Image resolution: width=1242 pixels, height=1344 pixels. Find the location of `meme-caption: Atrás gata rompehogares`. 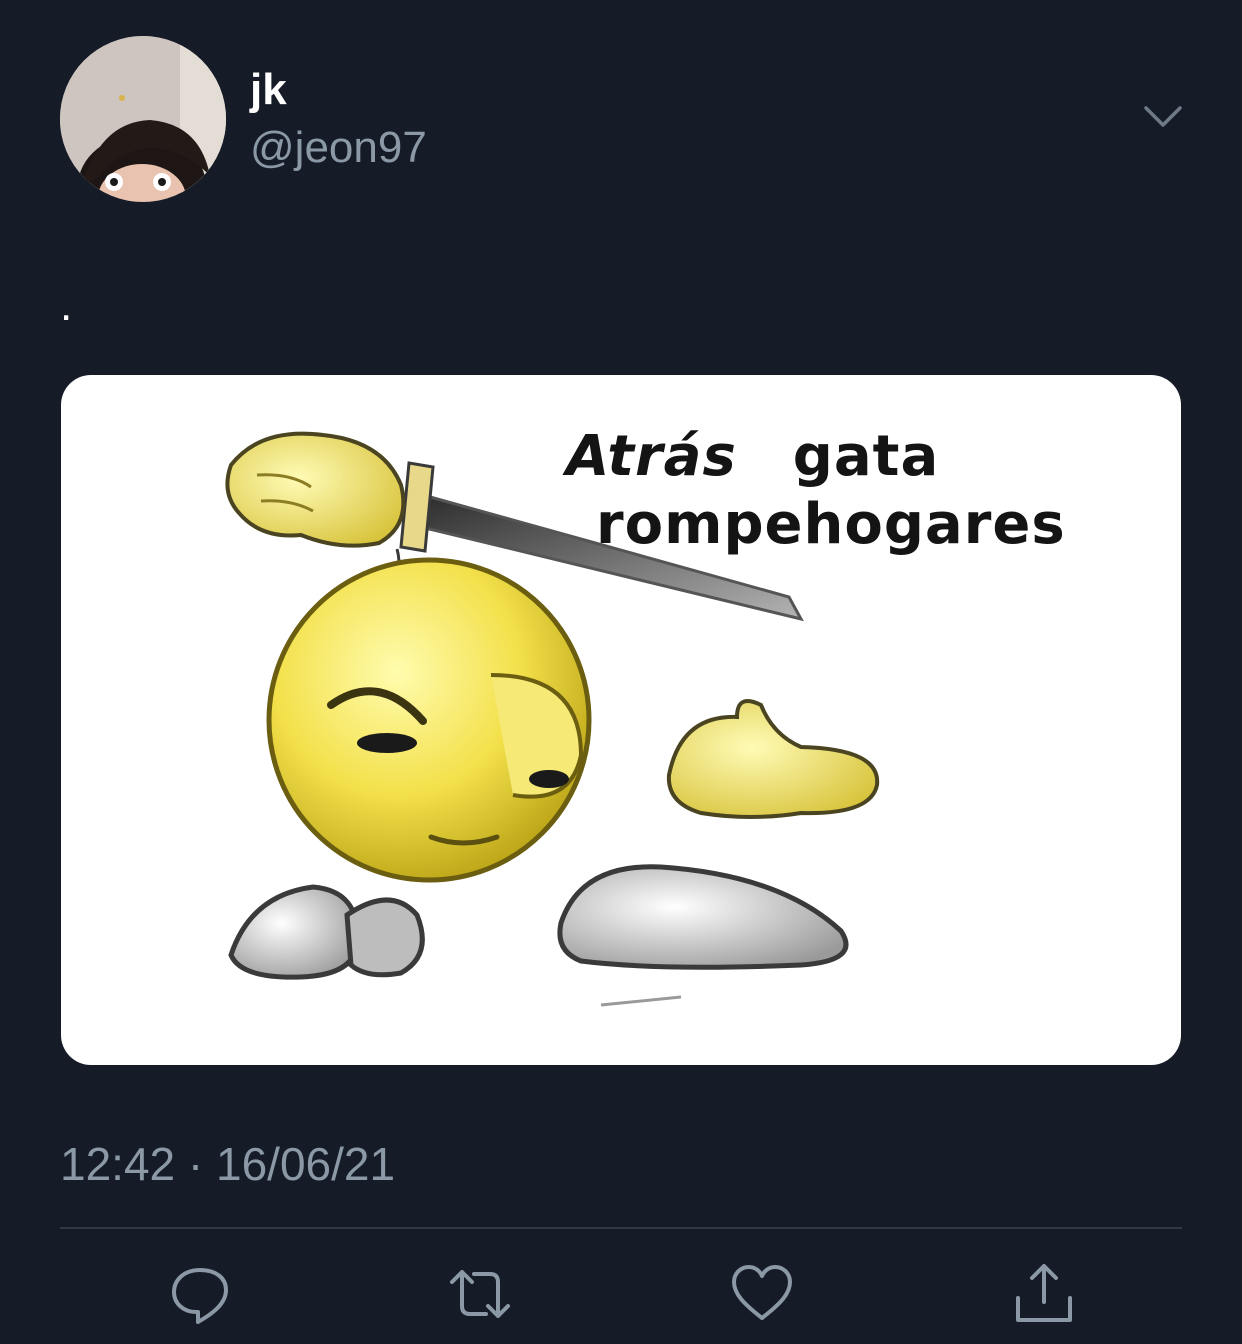

meme-caption: Atrás gata rompehogares is located at coordinates (866, 491).